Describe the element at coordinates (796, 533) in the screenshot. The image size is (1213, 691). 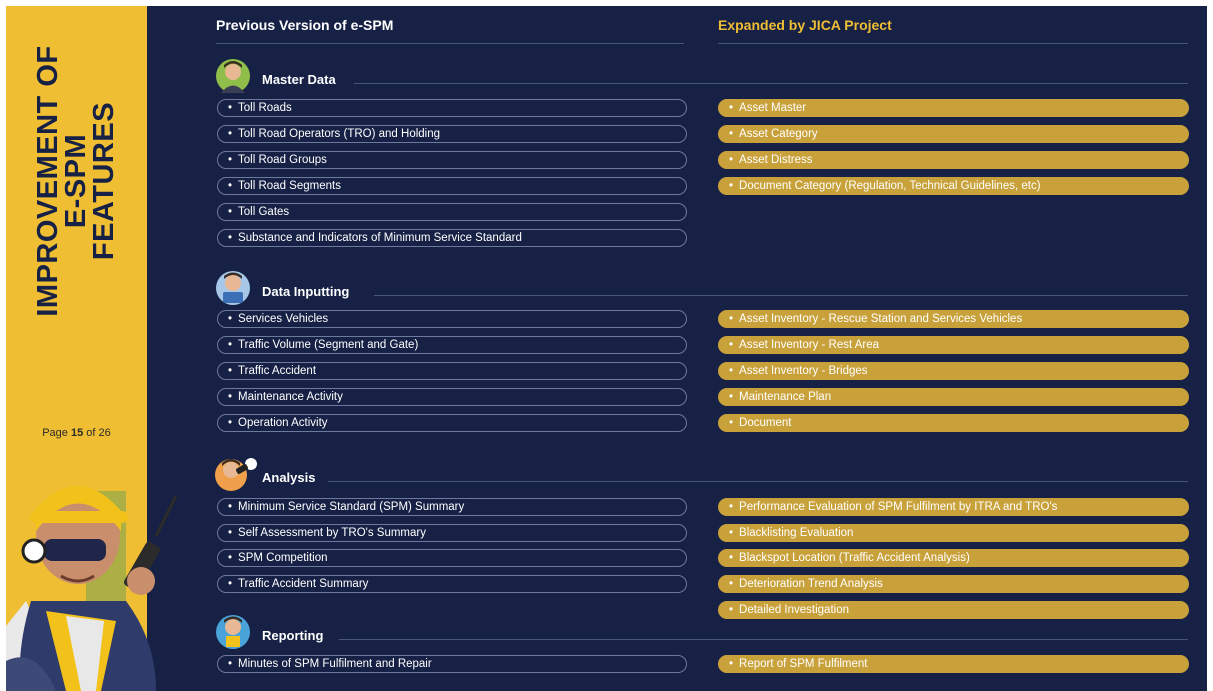
I see `feature-label: Blacklisting Evaluation` at that location.